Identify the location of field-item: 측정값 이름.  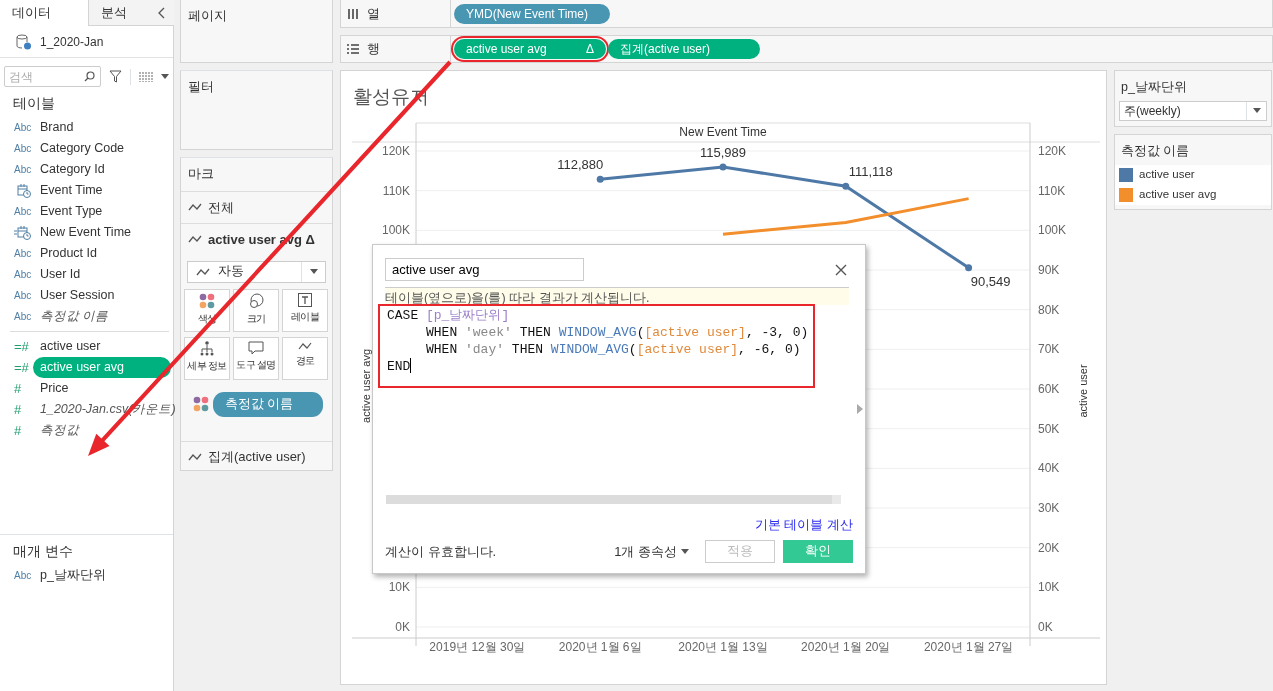
(74, 316).